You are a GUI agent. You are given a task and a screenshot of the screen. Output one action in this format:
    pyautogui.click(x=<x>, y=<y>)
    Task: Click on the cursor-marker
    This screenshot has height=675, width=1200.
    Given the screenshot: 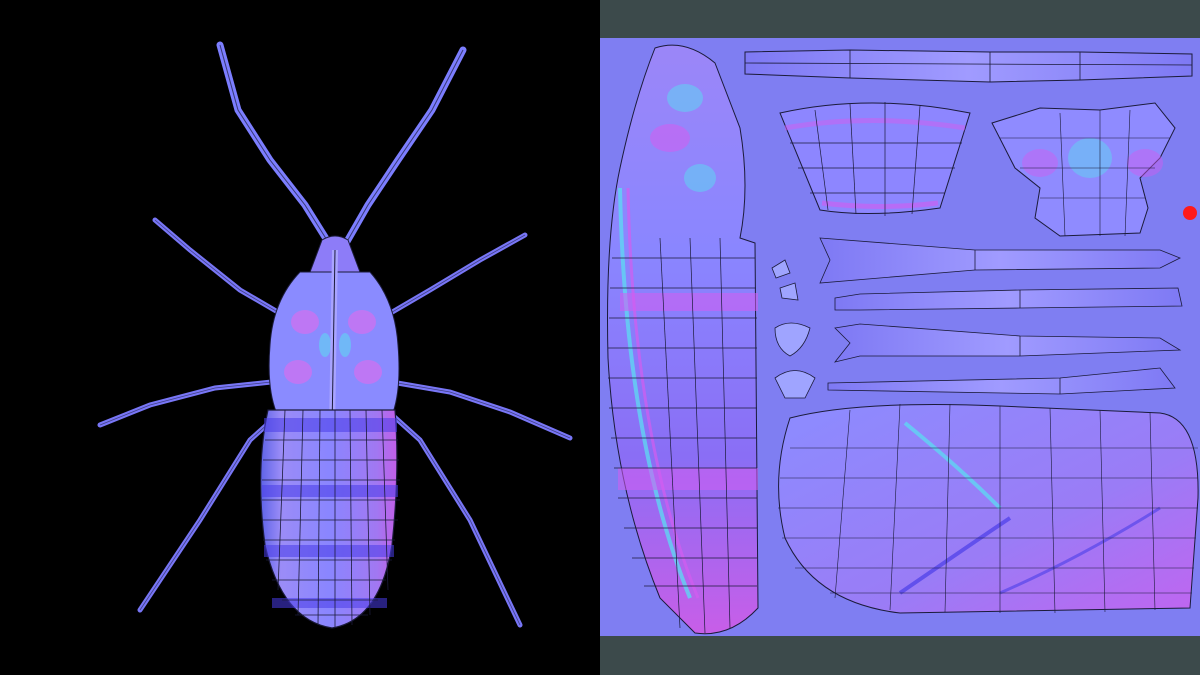 What is the action you would take?
    pyautogui.click(x=1190, y=213)
    